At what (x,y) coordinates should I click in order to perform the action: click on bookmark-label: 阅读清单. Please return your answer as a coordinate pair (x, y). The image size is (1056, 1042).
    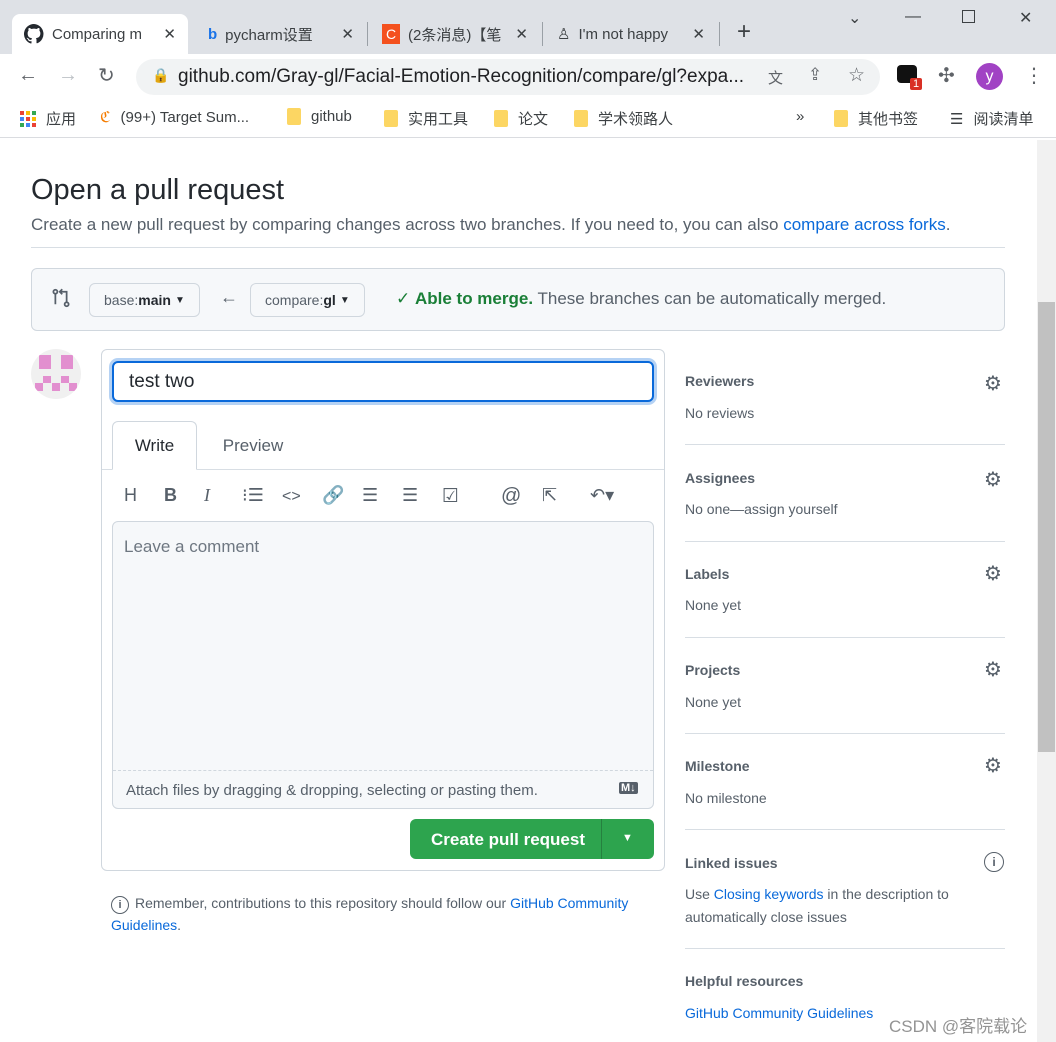
    Looking at the image, I should click on (1003, 119).